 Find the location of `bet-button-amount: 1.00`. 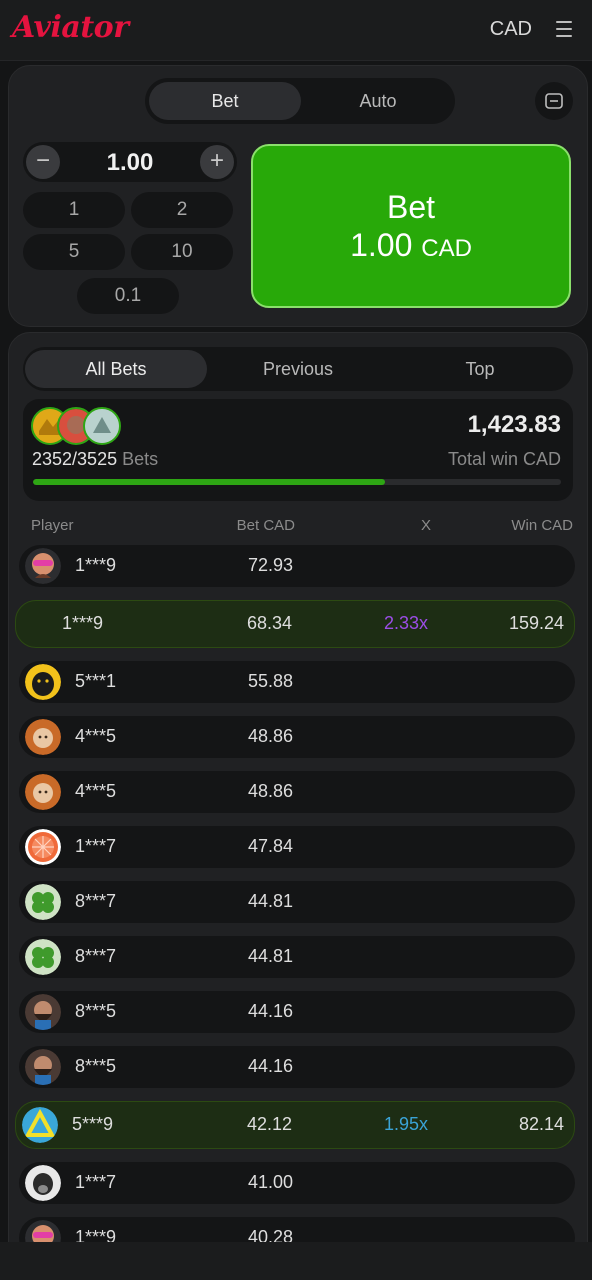

bet-button-amount: 1.00 is located at coordinates (381, 245).